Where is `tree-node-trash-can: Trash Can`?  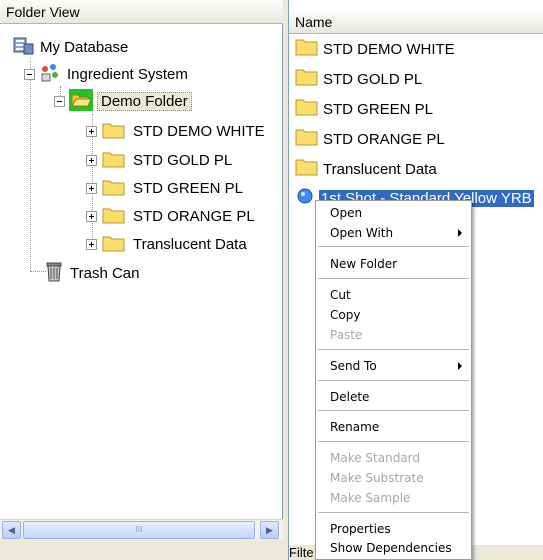
tree-node-trash-can: Trash Can is located at coordinates (92, 273).